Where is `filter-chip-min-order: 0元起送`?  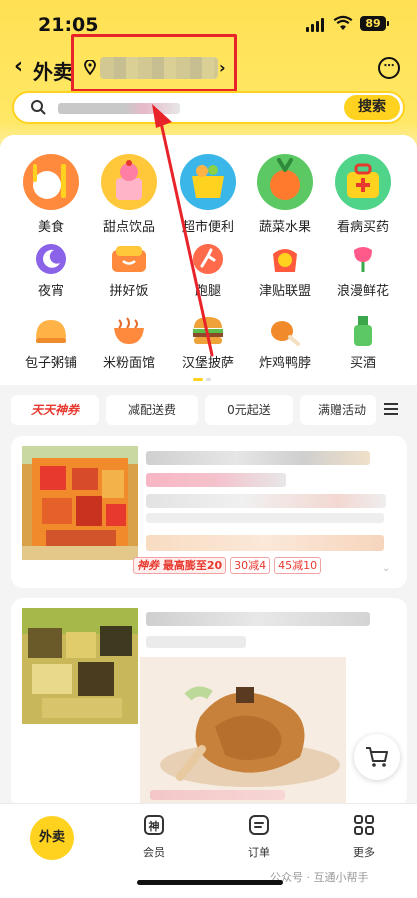
filter-chip-min-order: 0元起送 is located at coordinates (249, 410).